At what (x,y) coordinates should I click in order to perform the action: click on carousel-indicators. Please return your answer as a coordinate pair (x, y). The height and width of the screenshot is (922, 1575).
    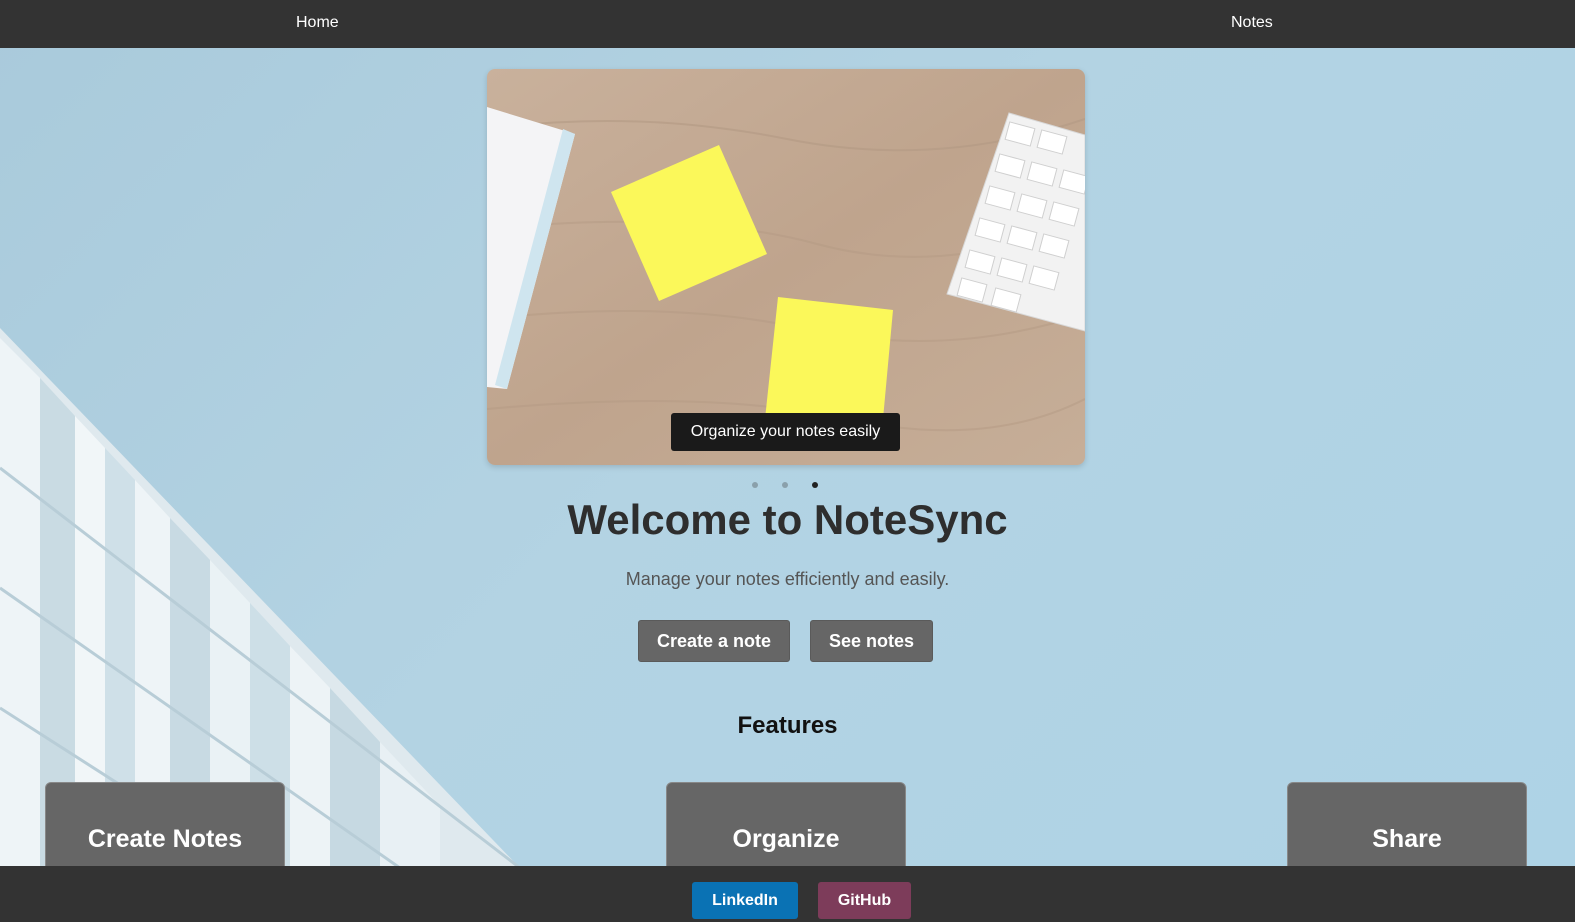
    Looking at the image, I should click on (785, 486).